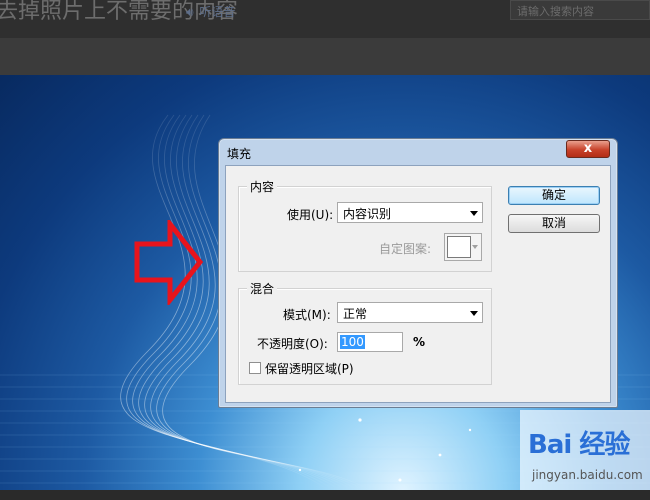 This screenshot has width=650, height=500. Describe the element at coordinates (410, 212) in the screenshot. I see `use-select: 内容识别` at that location.